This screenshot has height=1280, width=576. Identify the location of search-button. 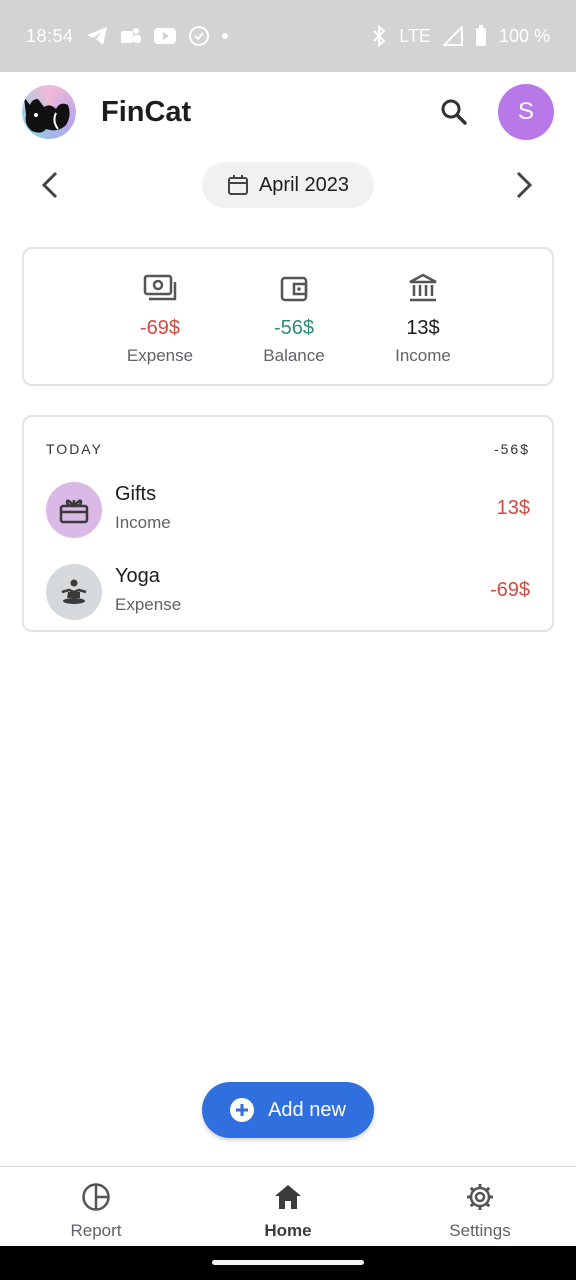
(454, 112).